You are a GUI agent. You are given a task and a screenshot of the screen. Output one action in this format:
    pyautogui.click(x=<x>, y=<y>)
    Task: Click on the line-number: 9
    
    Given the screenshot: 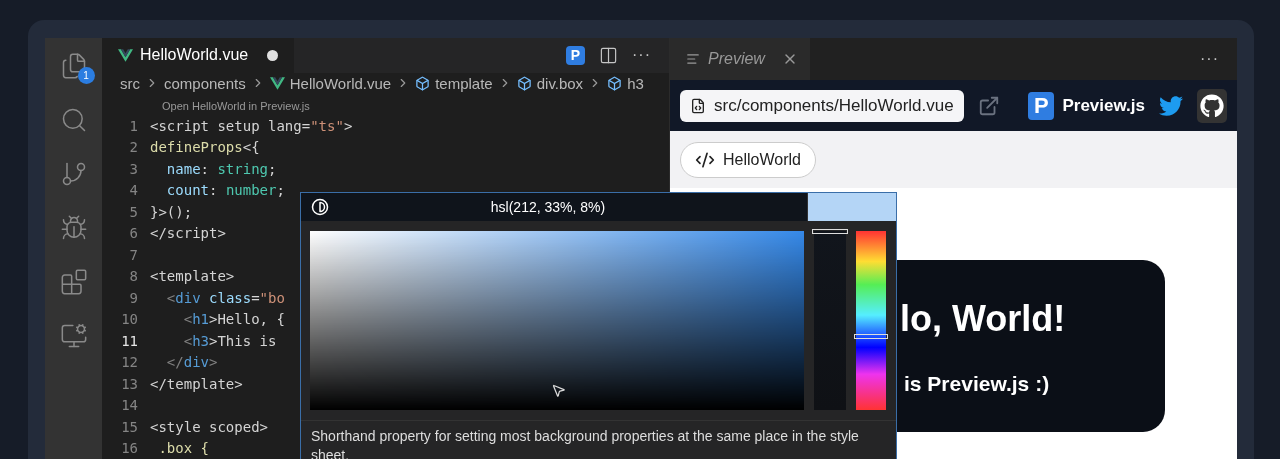 What is the action you would take?
    pyautogui.click(x=133, y=297)
    